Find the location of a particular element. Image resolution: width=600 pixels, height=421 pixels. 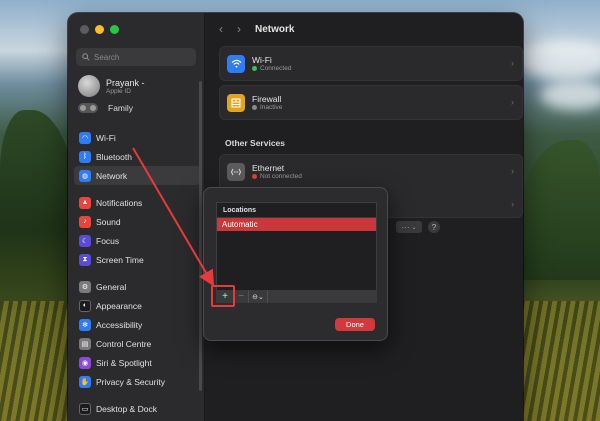

locations-header: Locations is located at coordinates (296, 210).